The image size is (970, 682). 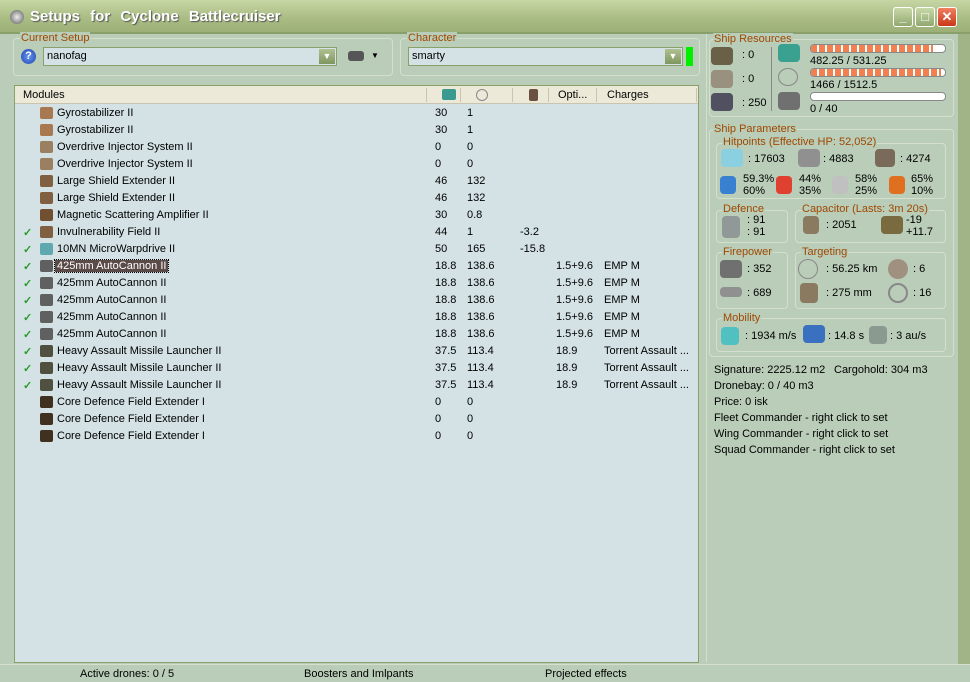 I want to click on powergrid-icon, so click(x=482, y=95).